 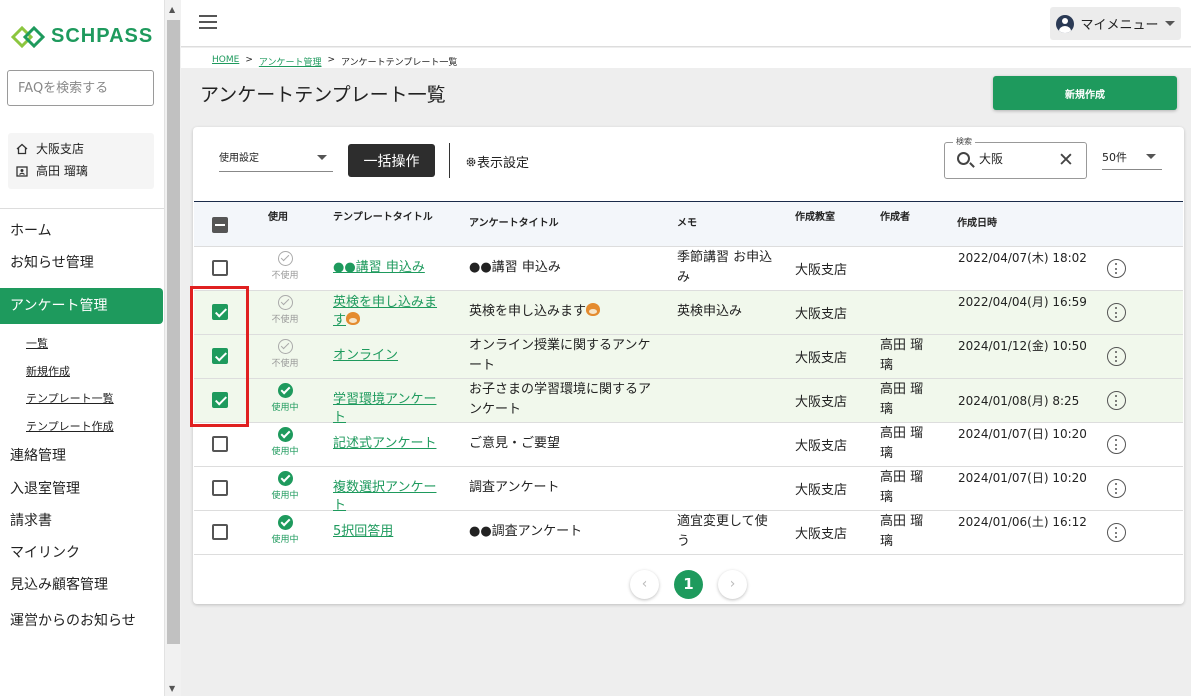 What do you see at coordinates (821, 314) in the screenshot?
I see `room: 大阪支店` at bounding box center [821, 314].